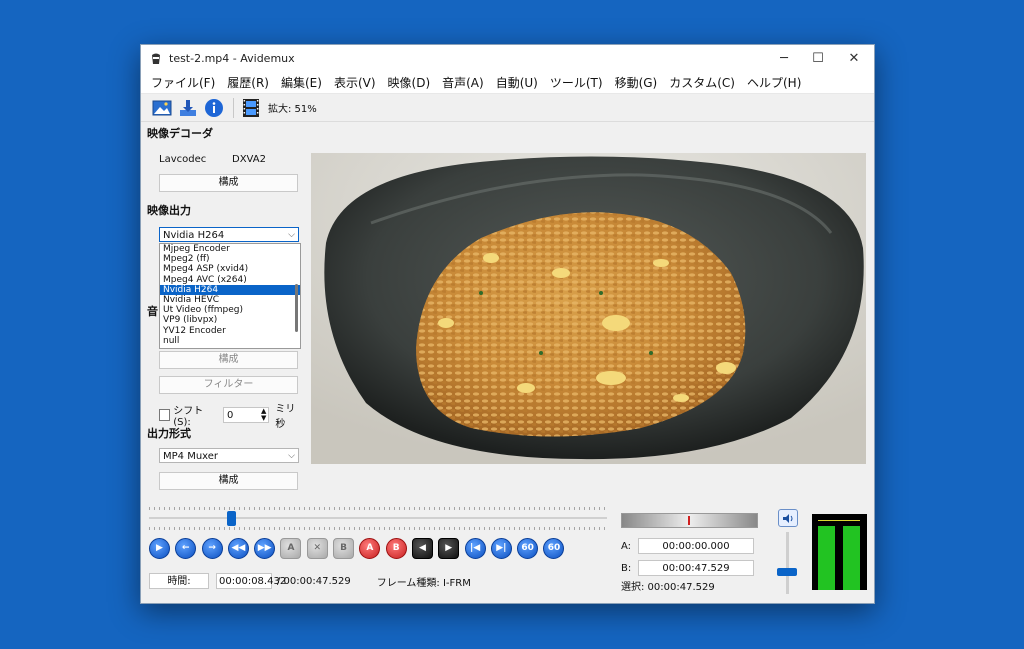 This screenshot has height=649, width=1024. What do you see at coordinates (228, 385) in the screenshot?
I see `audio-filter-button: フィルター` at bounding box center [228, 385].